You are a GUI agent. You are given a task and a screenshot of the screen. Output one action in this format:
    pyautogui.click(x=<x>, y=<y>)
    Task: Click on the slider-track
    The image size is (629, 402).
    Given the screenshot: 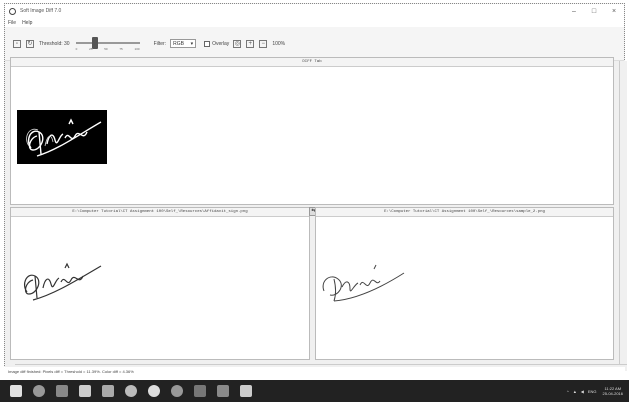 What is the action you would take?
    pyautogui.click(x=107, y=42)
    